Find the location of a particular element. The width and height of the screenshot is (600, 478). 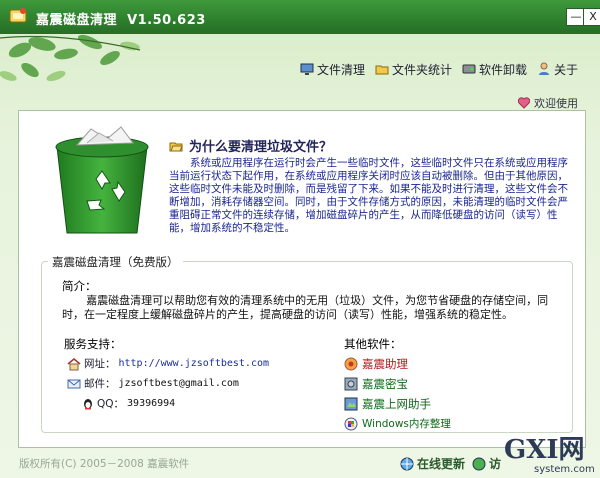

nav-about: 关于 is located at coordinates (557, 69).